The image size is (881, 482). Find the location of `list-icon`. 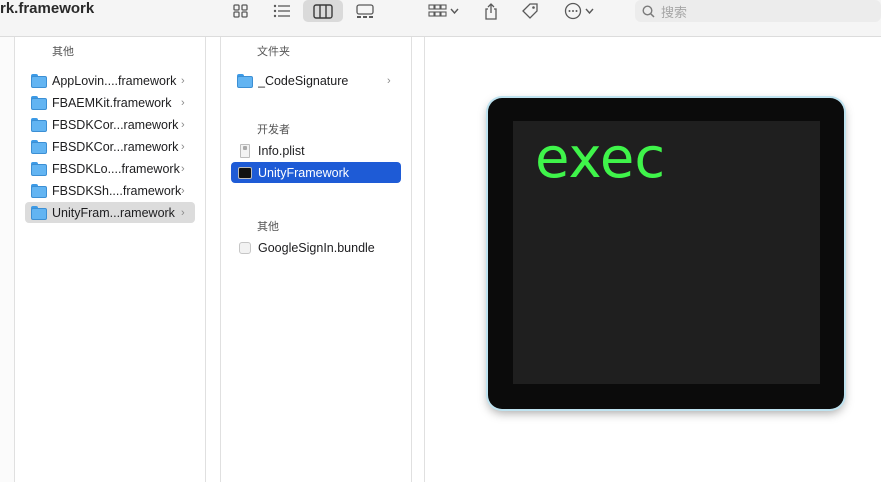

list-icon is located at coordinates (281, 11).